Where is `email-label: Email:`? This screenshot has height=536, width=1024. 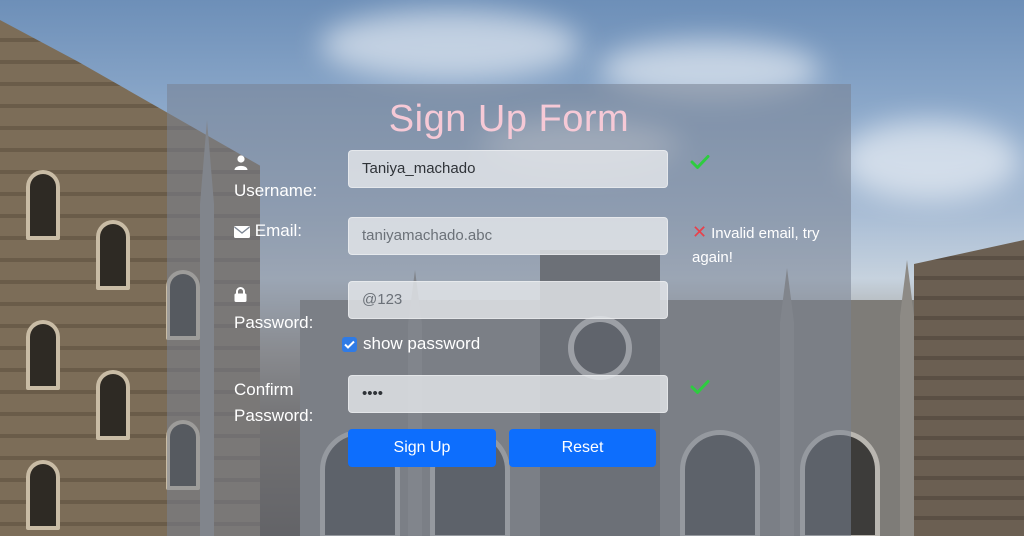
email-label: Email: is located at coordinates (268, 232).